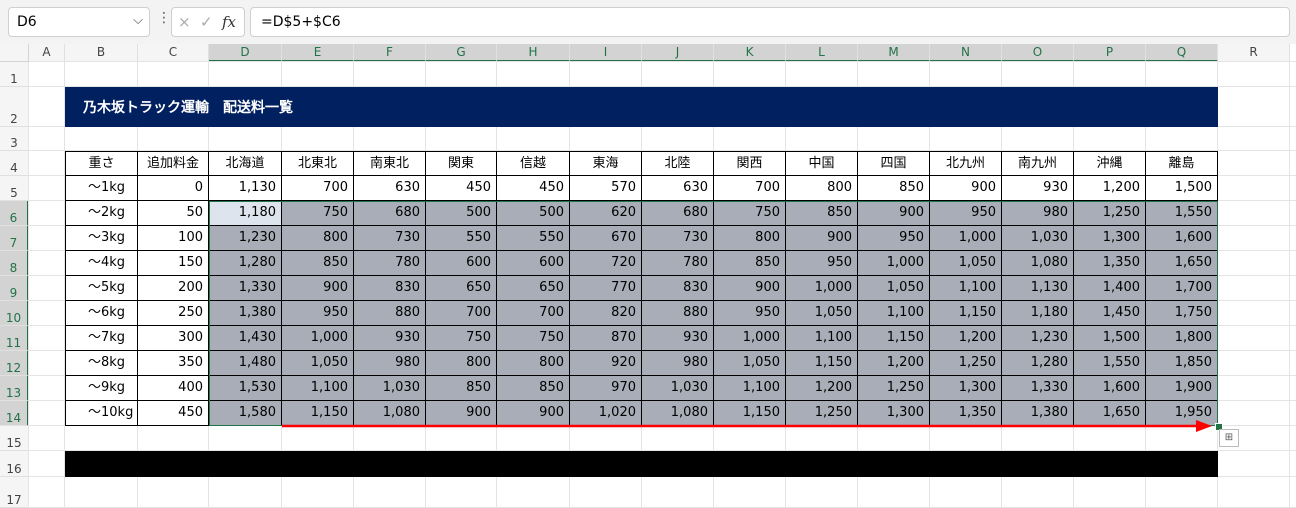 The image size is (1296, 508). Describe the element at coordinates (1204, 426) in the screenshot. I see `arrow-head` at that location.